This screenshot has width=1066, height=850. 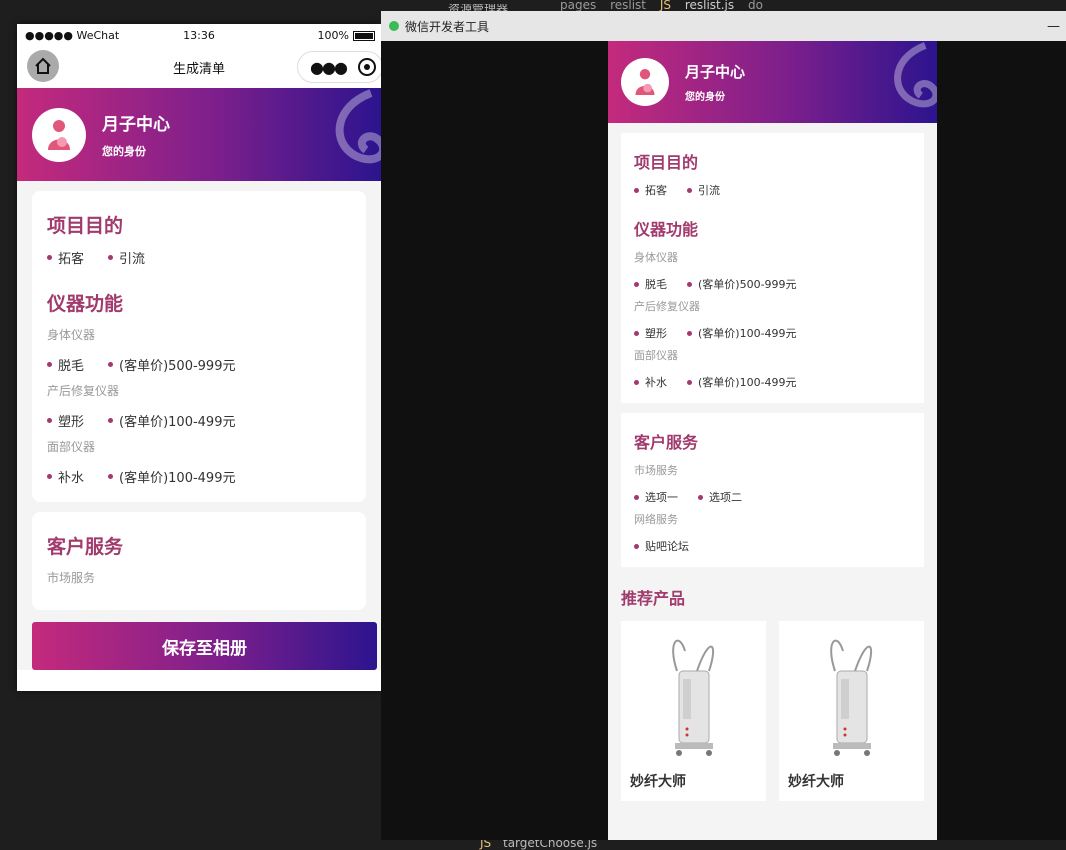 I want to click on service-card: 客户服务 市场服务 选项一 选项二 网络服务 贴吧论坛, so click(x=772, y=490).